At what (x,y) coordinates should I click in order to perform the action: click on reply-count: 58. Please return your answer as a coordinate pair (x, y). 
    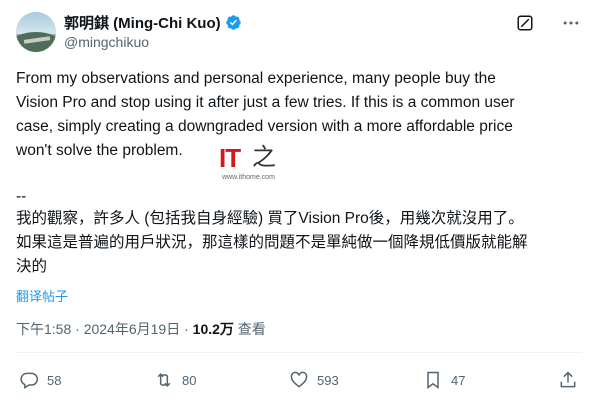
    Looking at the image, I should click on (54, 380).